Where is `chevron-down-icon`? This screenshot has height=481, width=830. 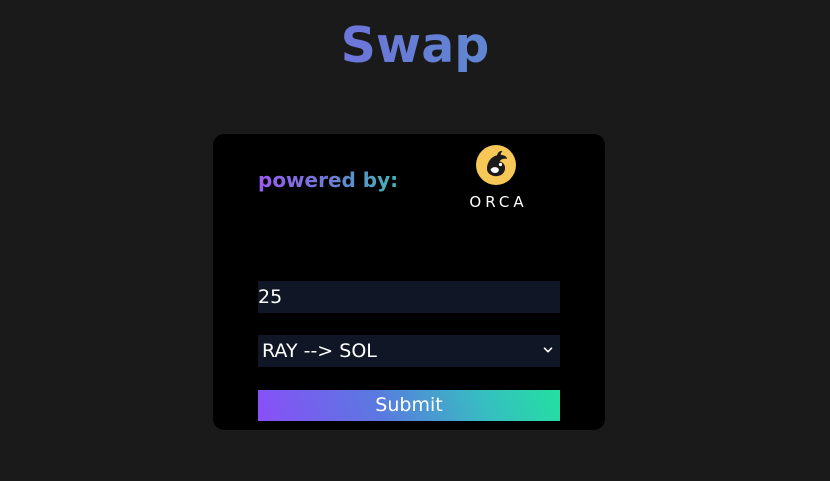 chevron-down-icon is located at coordinates (548, 350).